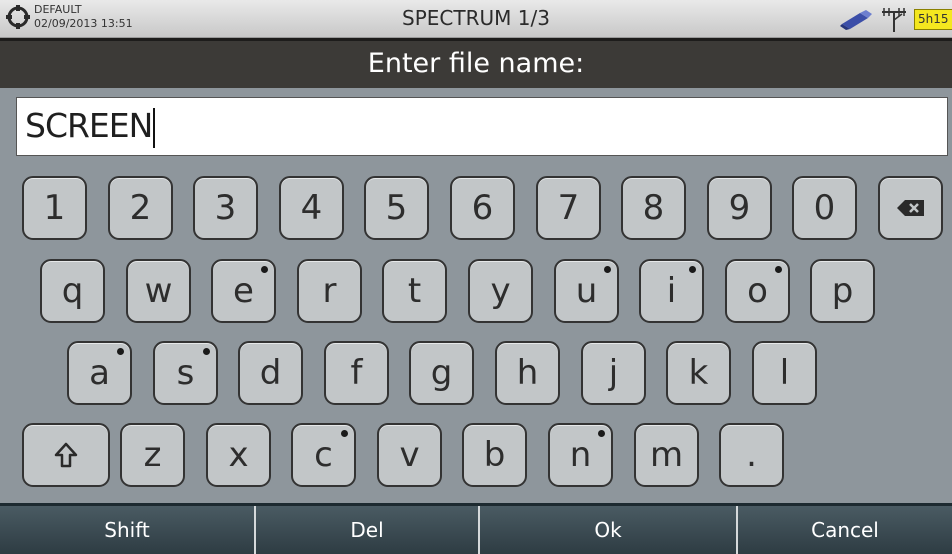 Image resolution: width=952 pixels, height=554 pixels. Describe the element at coordinates (154, 127) in the screenshot. I see `text-caret` at that location.